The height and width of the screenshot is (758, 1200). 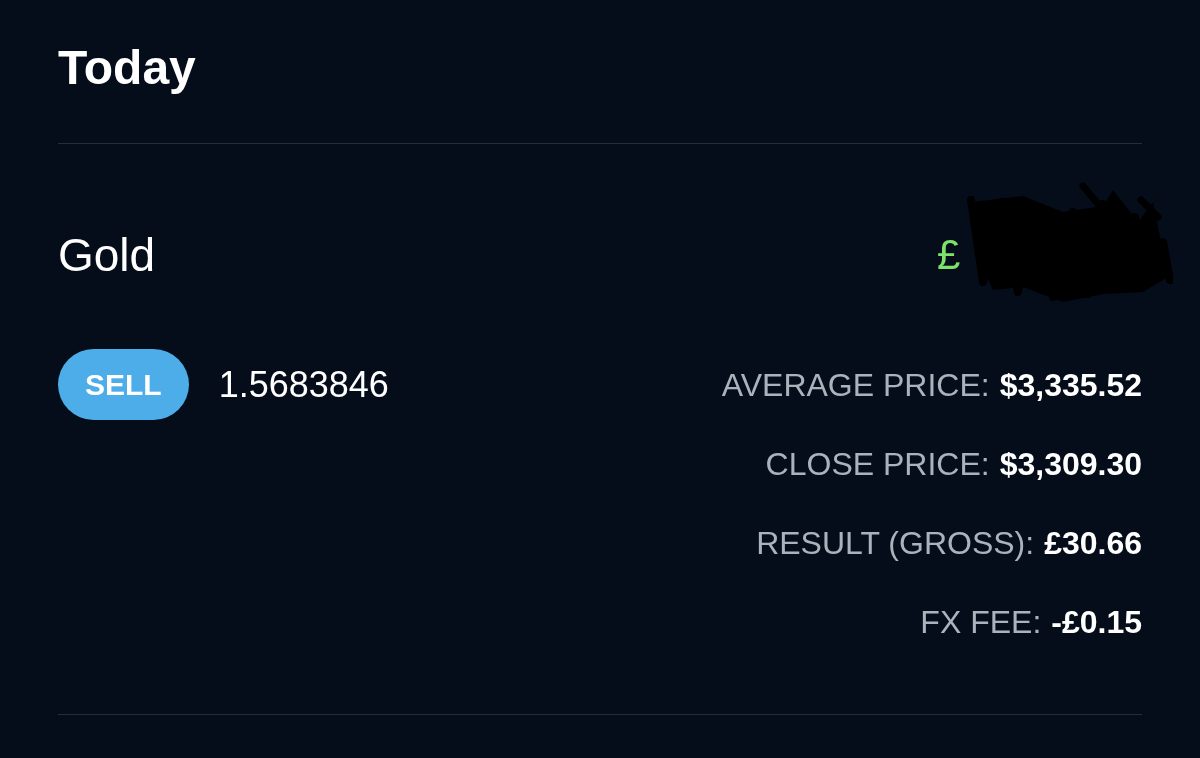 What do you see at coordinates (1070, 464) in the screenshot?
I see `detail-value: $3,309.30` at bounding box center [1070, 464].